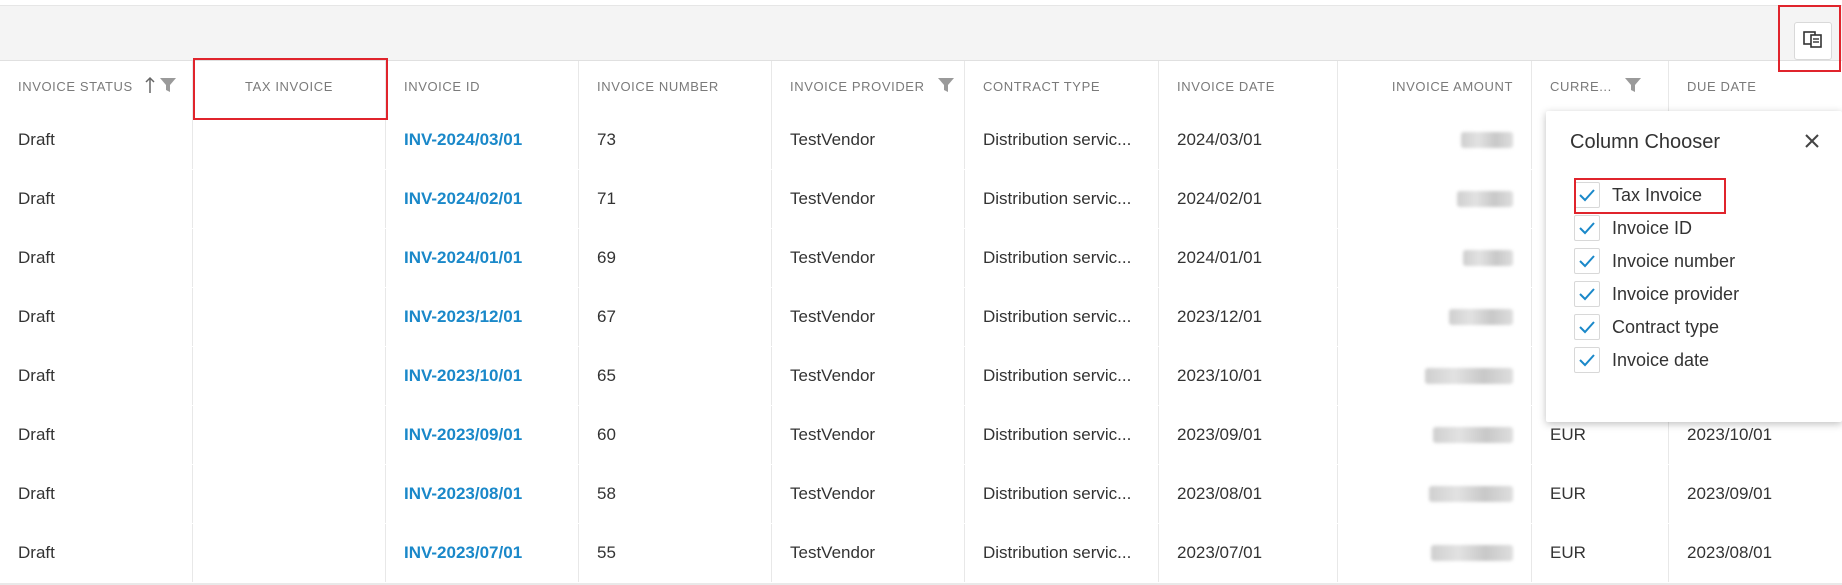 The width and height of the screenshot is (1842, 585). What do you see at coordinates (675, 199) in the screenshot?
I see `cell-invoice-number: 71` at bounding box center [675, 199].